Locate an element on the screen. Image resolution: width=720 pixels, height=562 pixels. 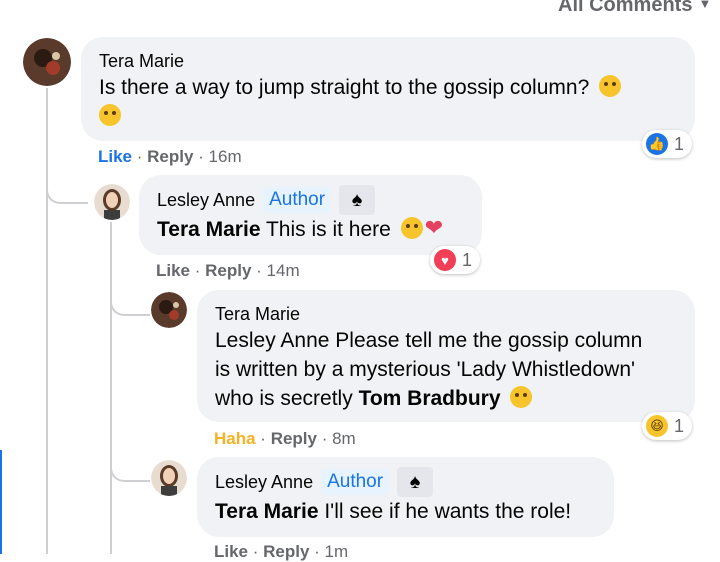
timestamp: 16m is located at coordinates (225, 156).